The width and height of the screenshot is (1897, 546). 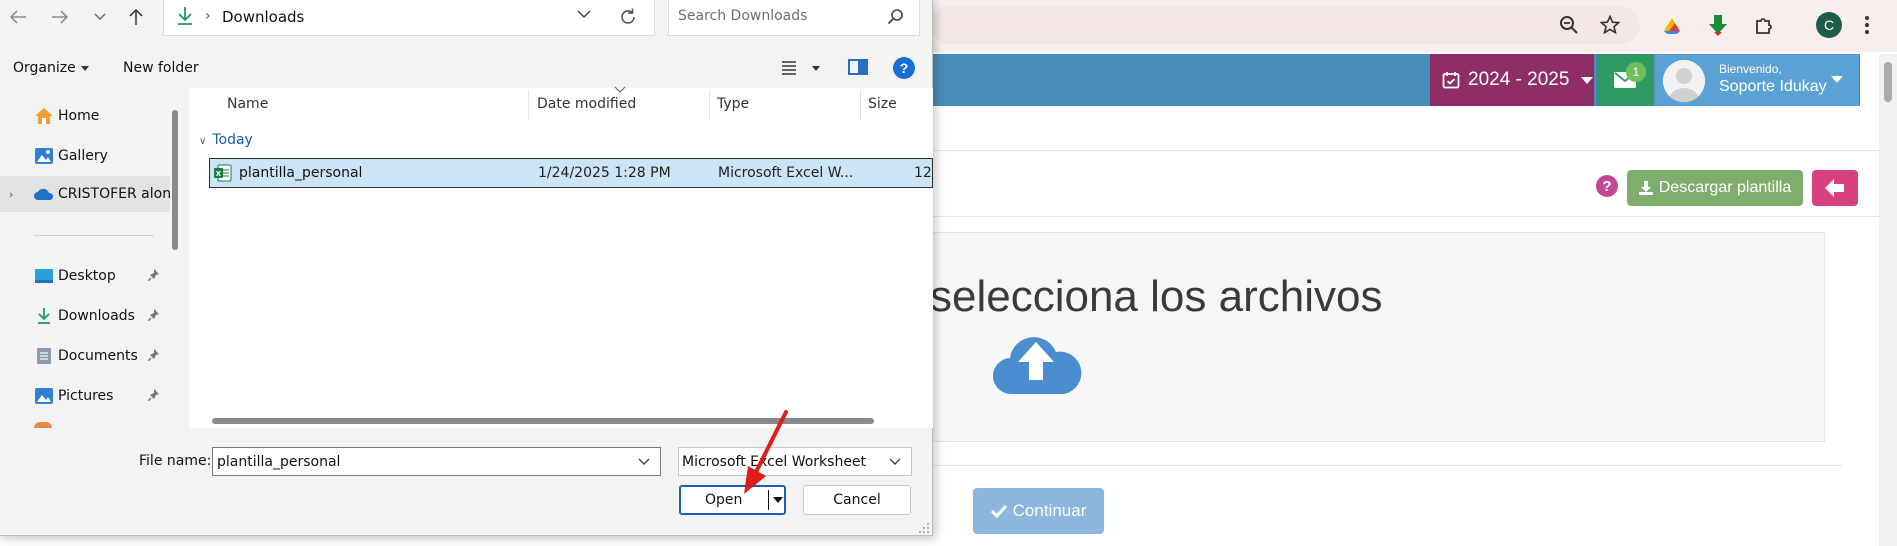 What do you see at coordinates (733, 104) in the screenshot?
I see `column-header-type: Type` at bounding box center [733, 104].